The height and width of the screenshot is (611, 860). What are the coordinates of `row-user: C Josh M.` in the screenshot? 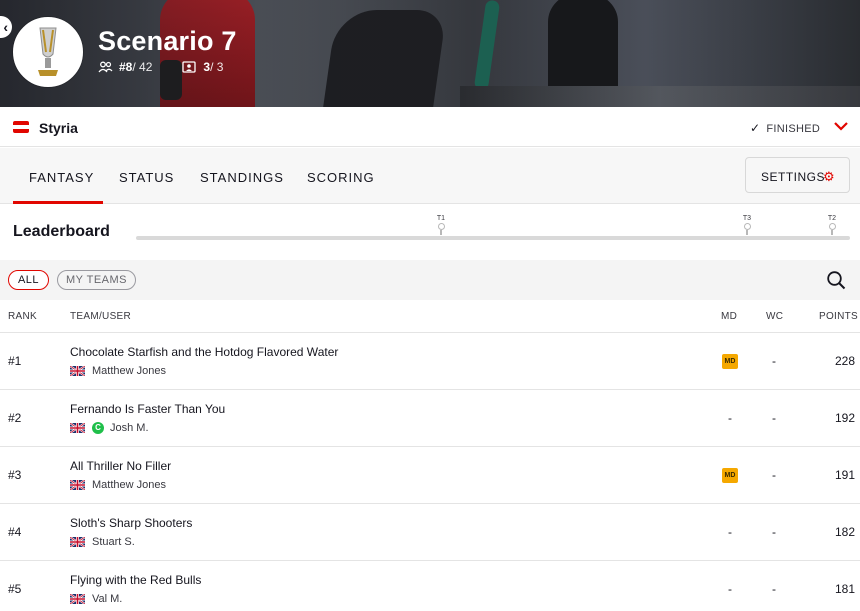 It's located at (109, 428).